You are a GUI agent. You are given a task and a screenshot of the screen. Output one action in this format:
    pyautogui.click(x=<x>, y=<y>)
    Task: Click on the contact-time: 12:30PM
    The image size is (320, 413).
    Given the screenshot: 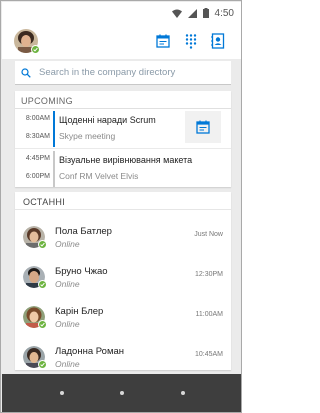 What is the action you would take?
    pyautogui.click(x=208, y=274)
    